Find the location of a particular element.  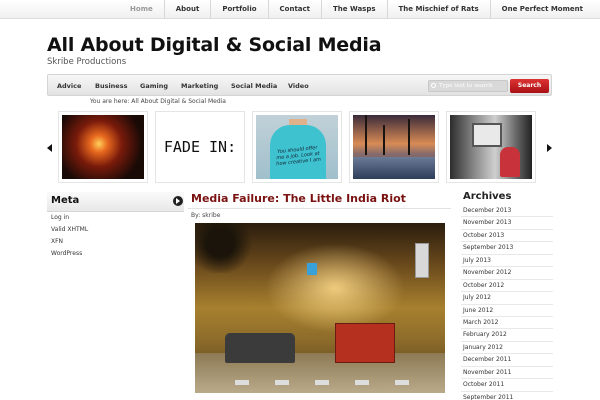

site-tagline: Skribe Productions is located at coordinates (87, 62).